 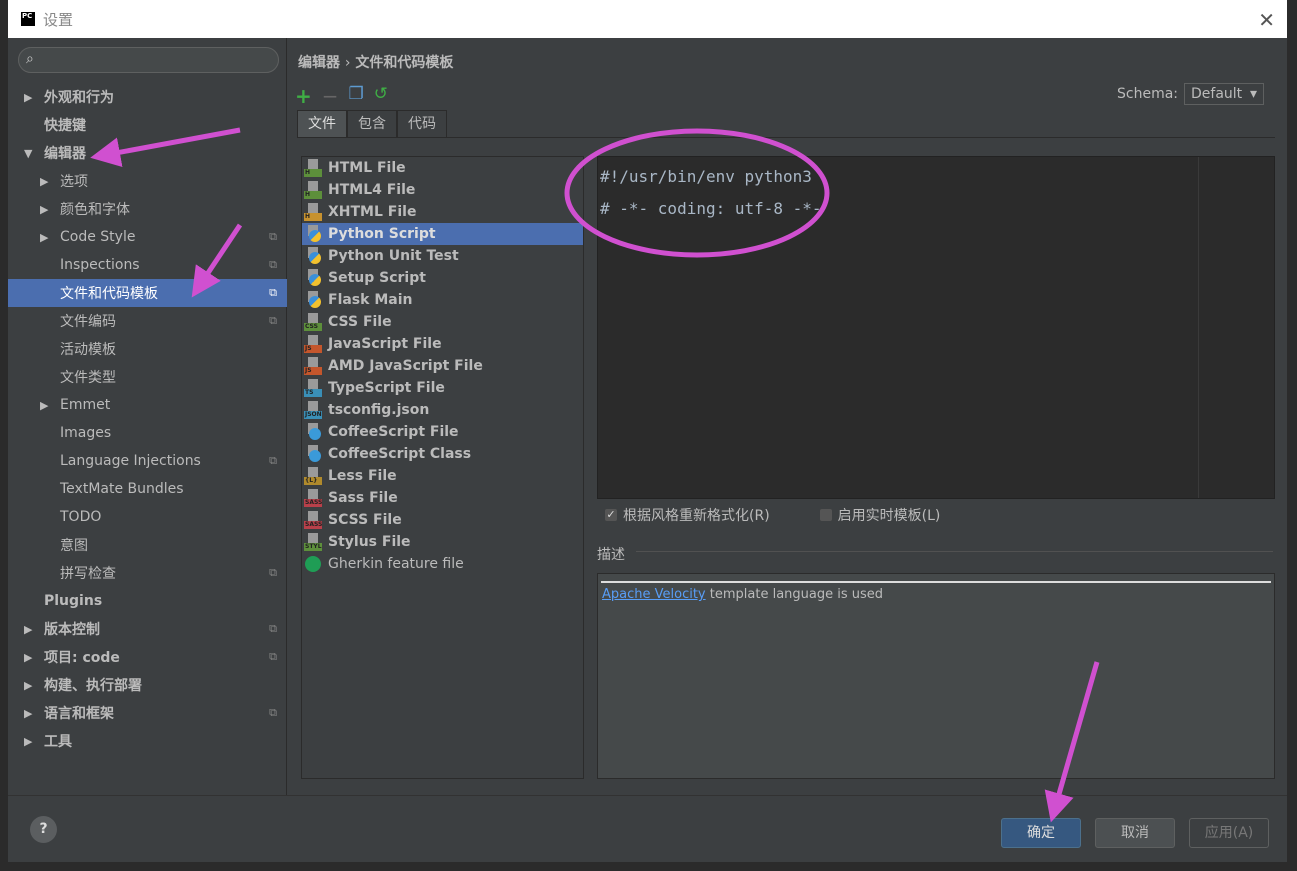 What do you see at coordinates (405, 366) in the screenshot?
I see `template-name: AMD JavaScript File` at bounding box center [405, 366].